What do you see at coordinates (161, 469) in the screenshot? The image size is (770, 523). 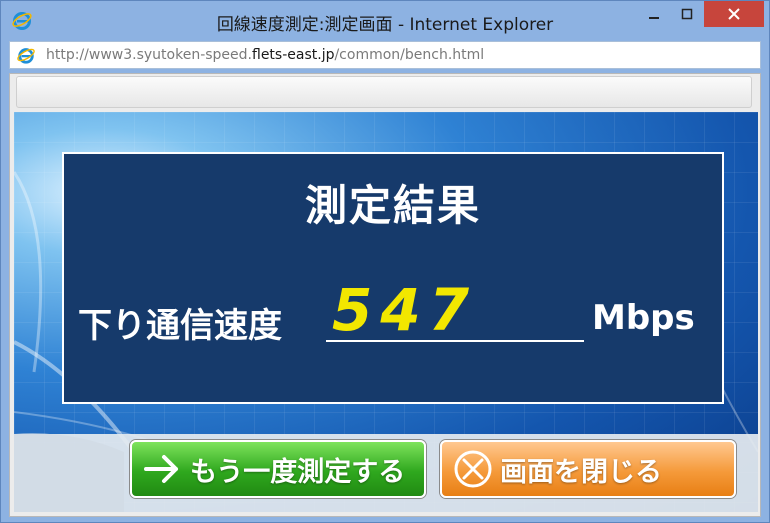 I see `arrow-right-icon` at bounding box center [161, 469].